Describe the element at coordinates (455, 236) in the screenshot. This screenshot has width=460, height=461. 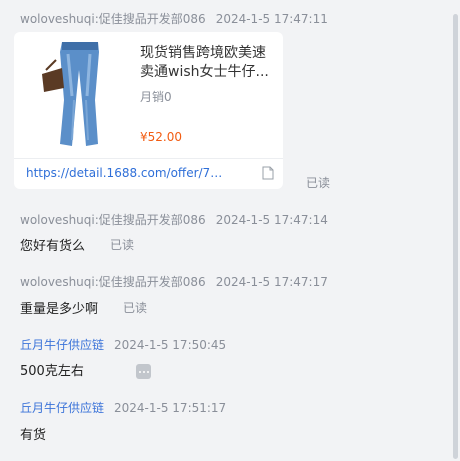
I see `scrollbar-thumb` at that location.